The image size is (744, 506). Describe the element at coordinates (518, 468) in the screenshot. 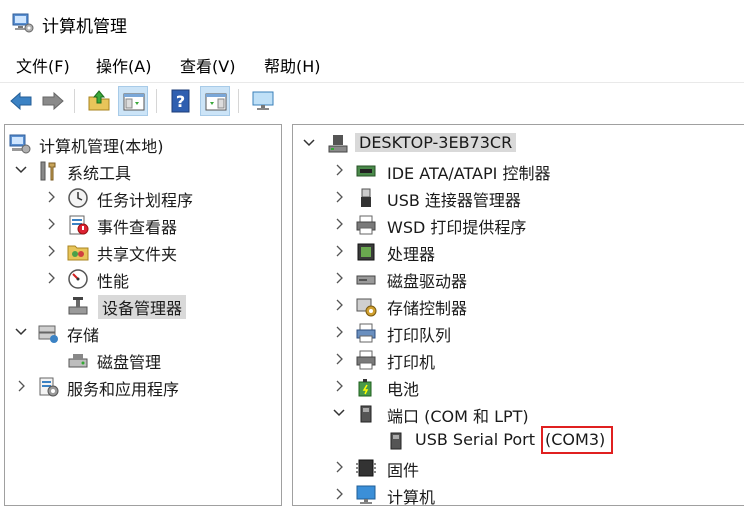

I see `device-category-firmware: 固件` at that location.